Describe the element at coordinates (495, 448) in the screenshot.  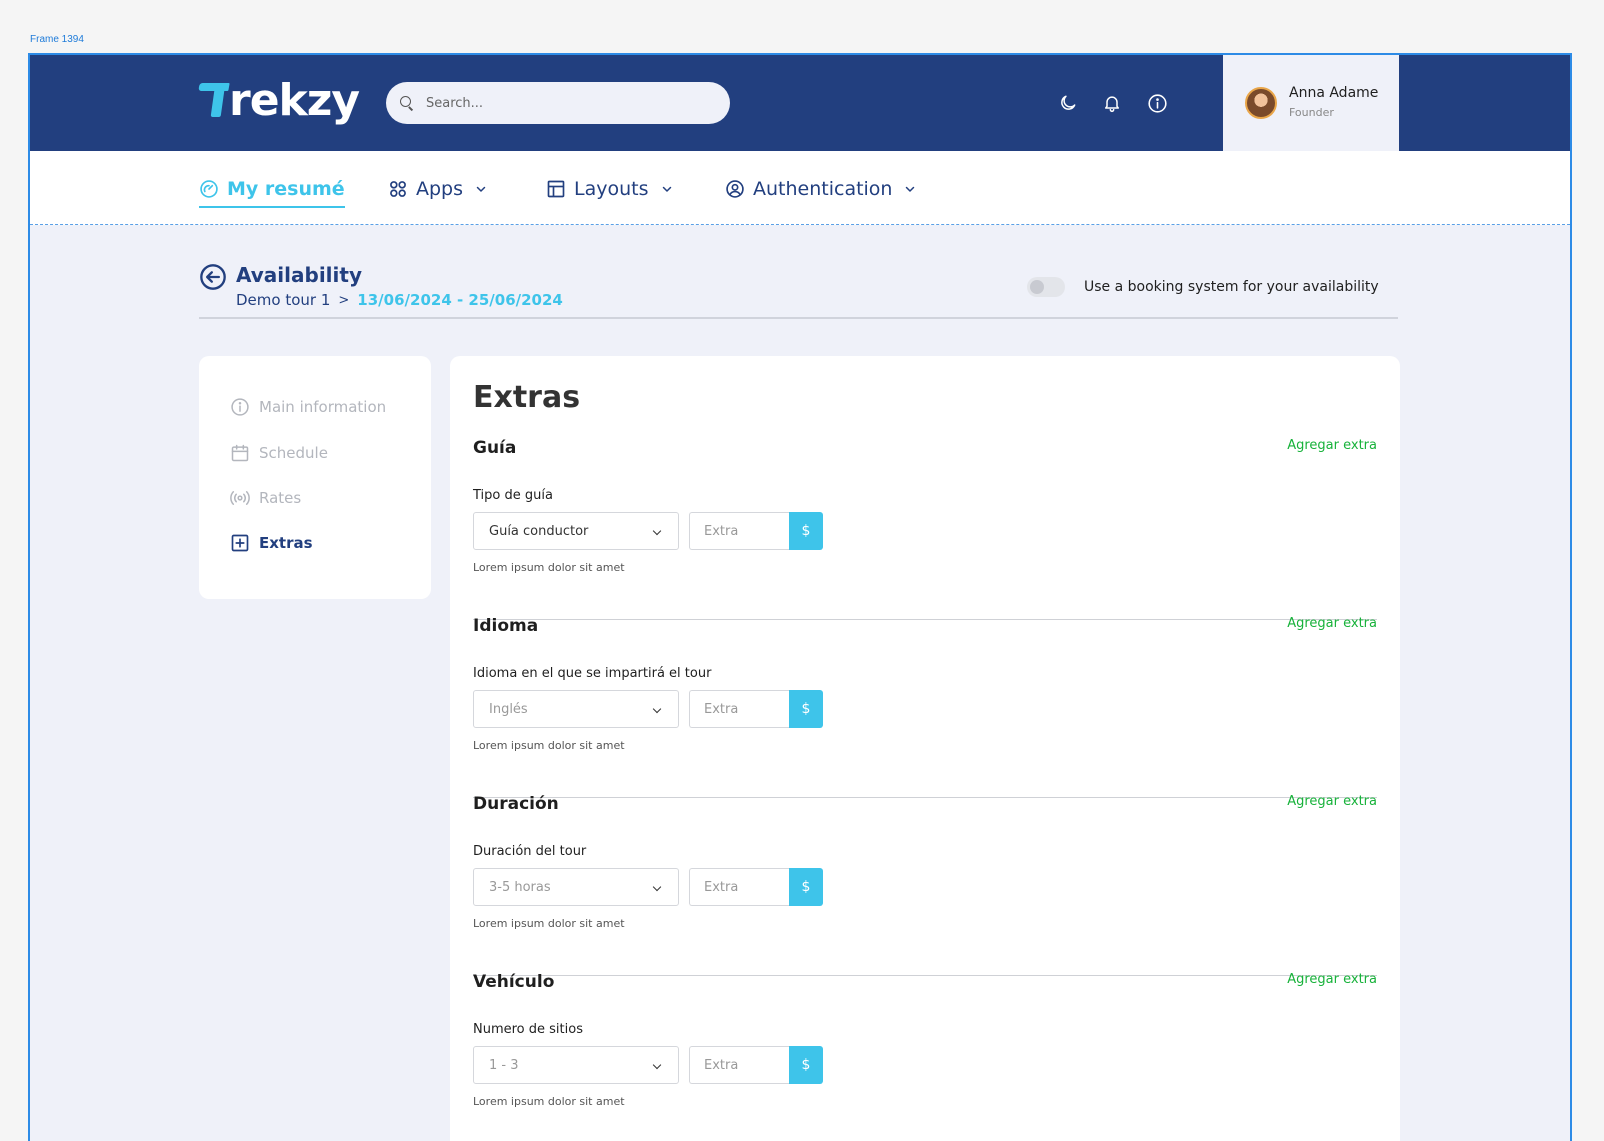
I see `section-title: Guía` at that location.